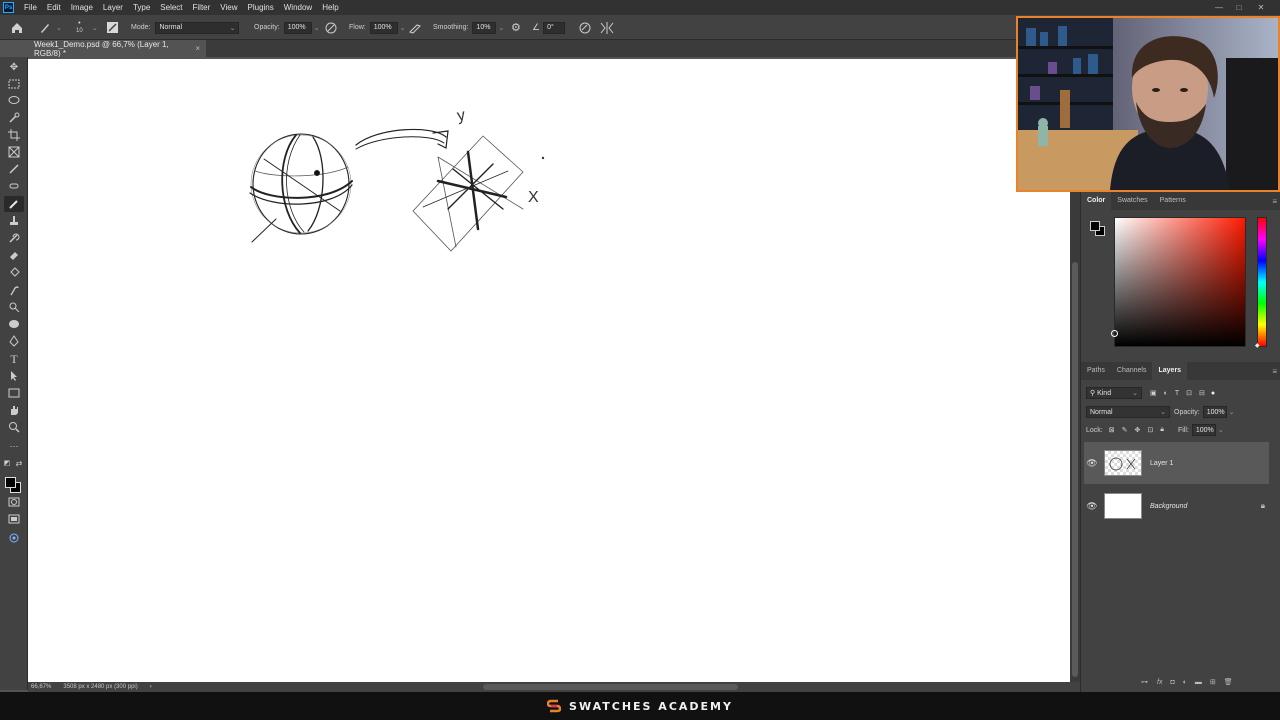  I want to click on pressure-size-icon, so click(585, 27).